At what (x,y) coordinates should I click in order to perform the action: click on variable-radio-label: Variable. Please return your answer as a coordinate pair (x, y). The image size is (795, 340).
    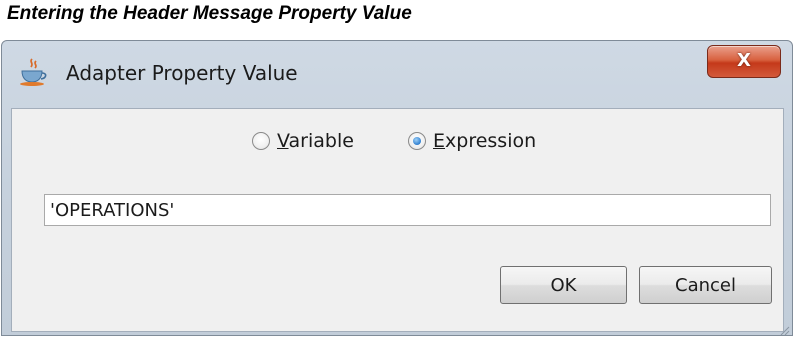
    Looking at the image, I should click on (315, 141).